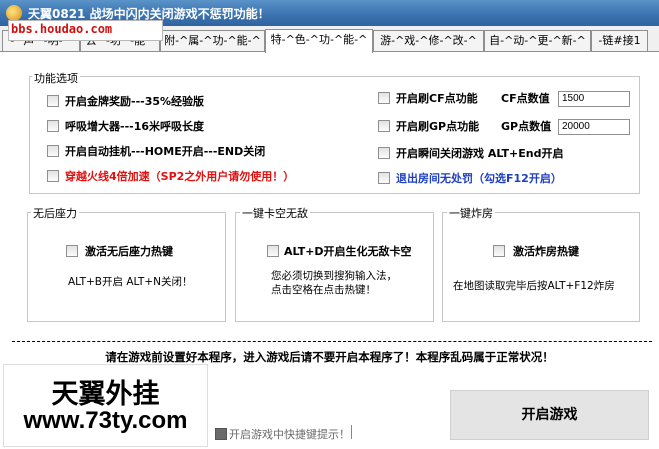 This screenshot has width=659, height=449. Describe the element at coordinates (165, 151) in the screenshot. I see `auto-idle-label: 开启自动挂机---HOME开启---END关闭` at that location.